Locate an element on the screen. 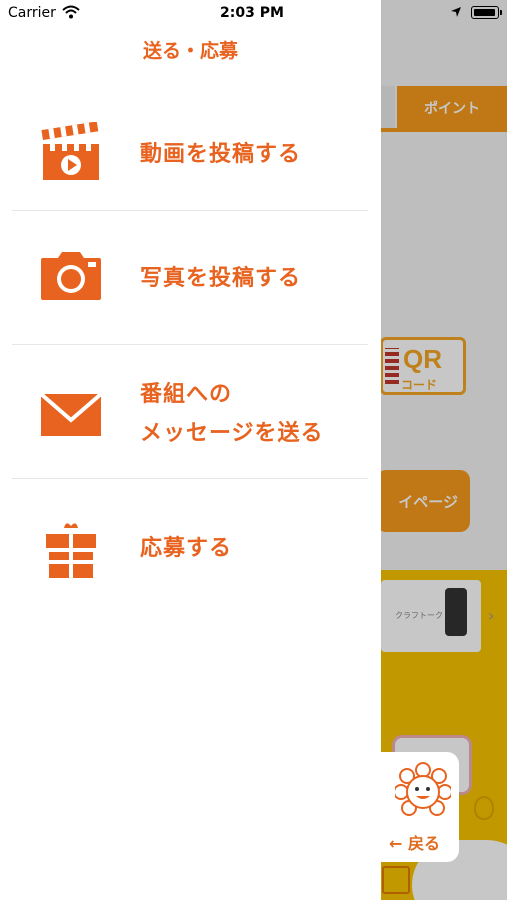 This screenshot has height=900, width=507. camera-icon is located at coordinates (71, 276).